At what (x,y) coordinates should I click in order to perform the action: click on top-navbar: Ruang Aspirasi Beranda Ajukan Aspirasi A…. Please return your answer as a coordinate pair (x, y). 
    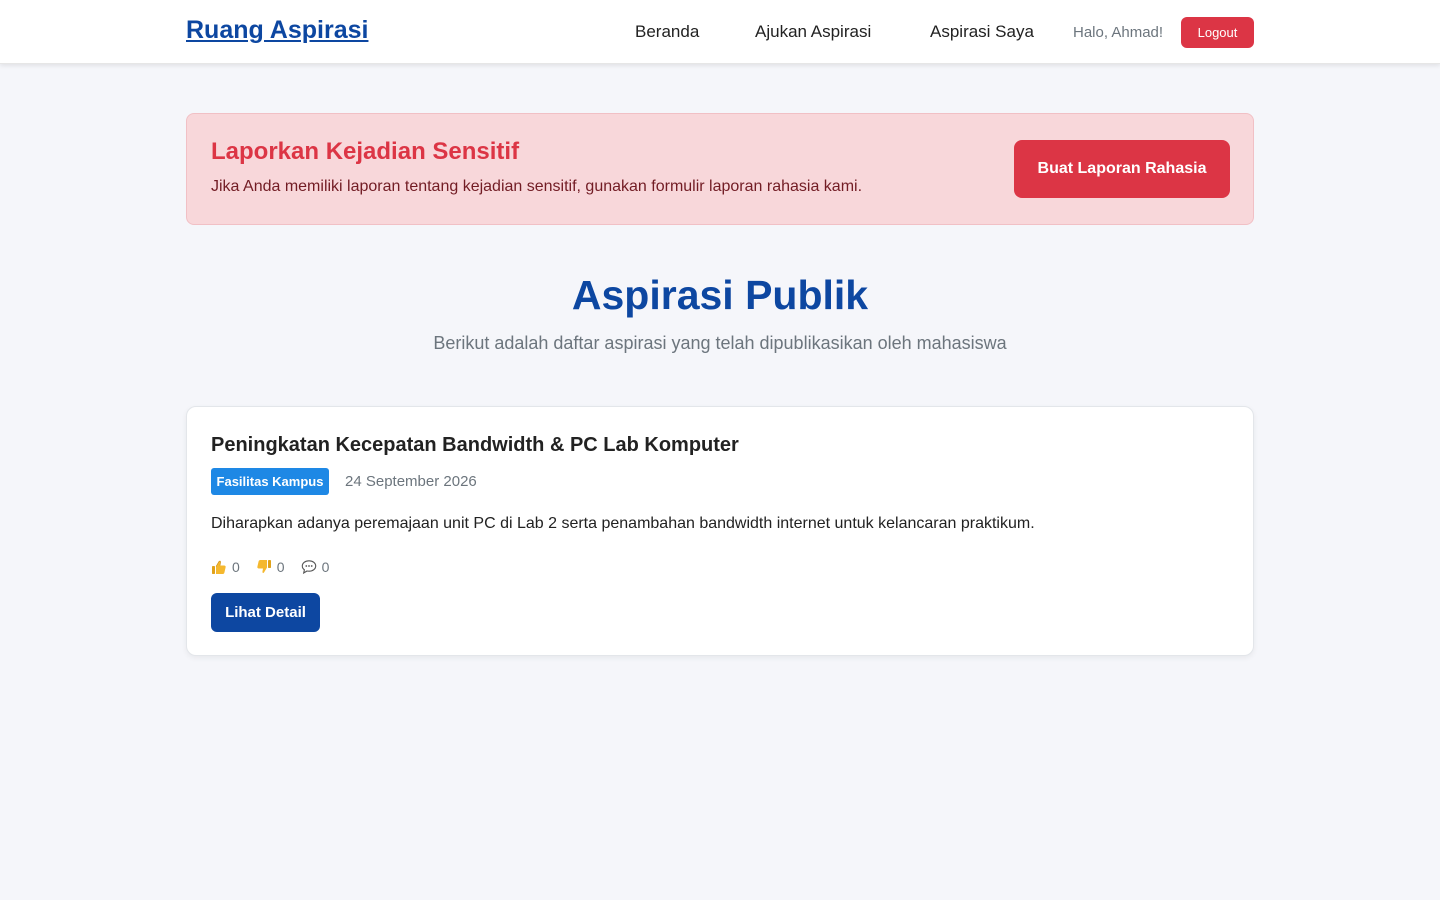
    Looking at the image, I should click on (720, 32).